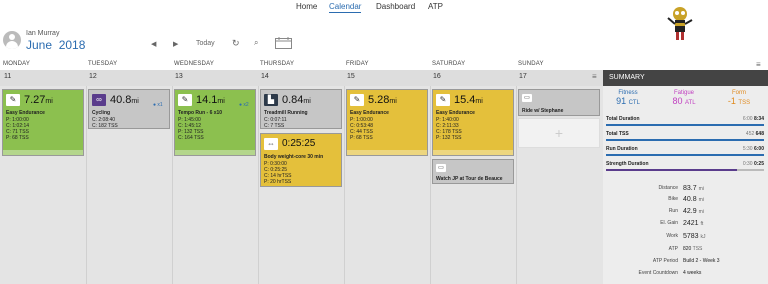 The image size is (768, 284). What do you see at coordinates (153, 44) in the screenshot?
I see `prev-arrow-icon: ◀` at bounding box center [153, 44].